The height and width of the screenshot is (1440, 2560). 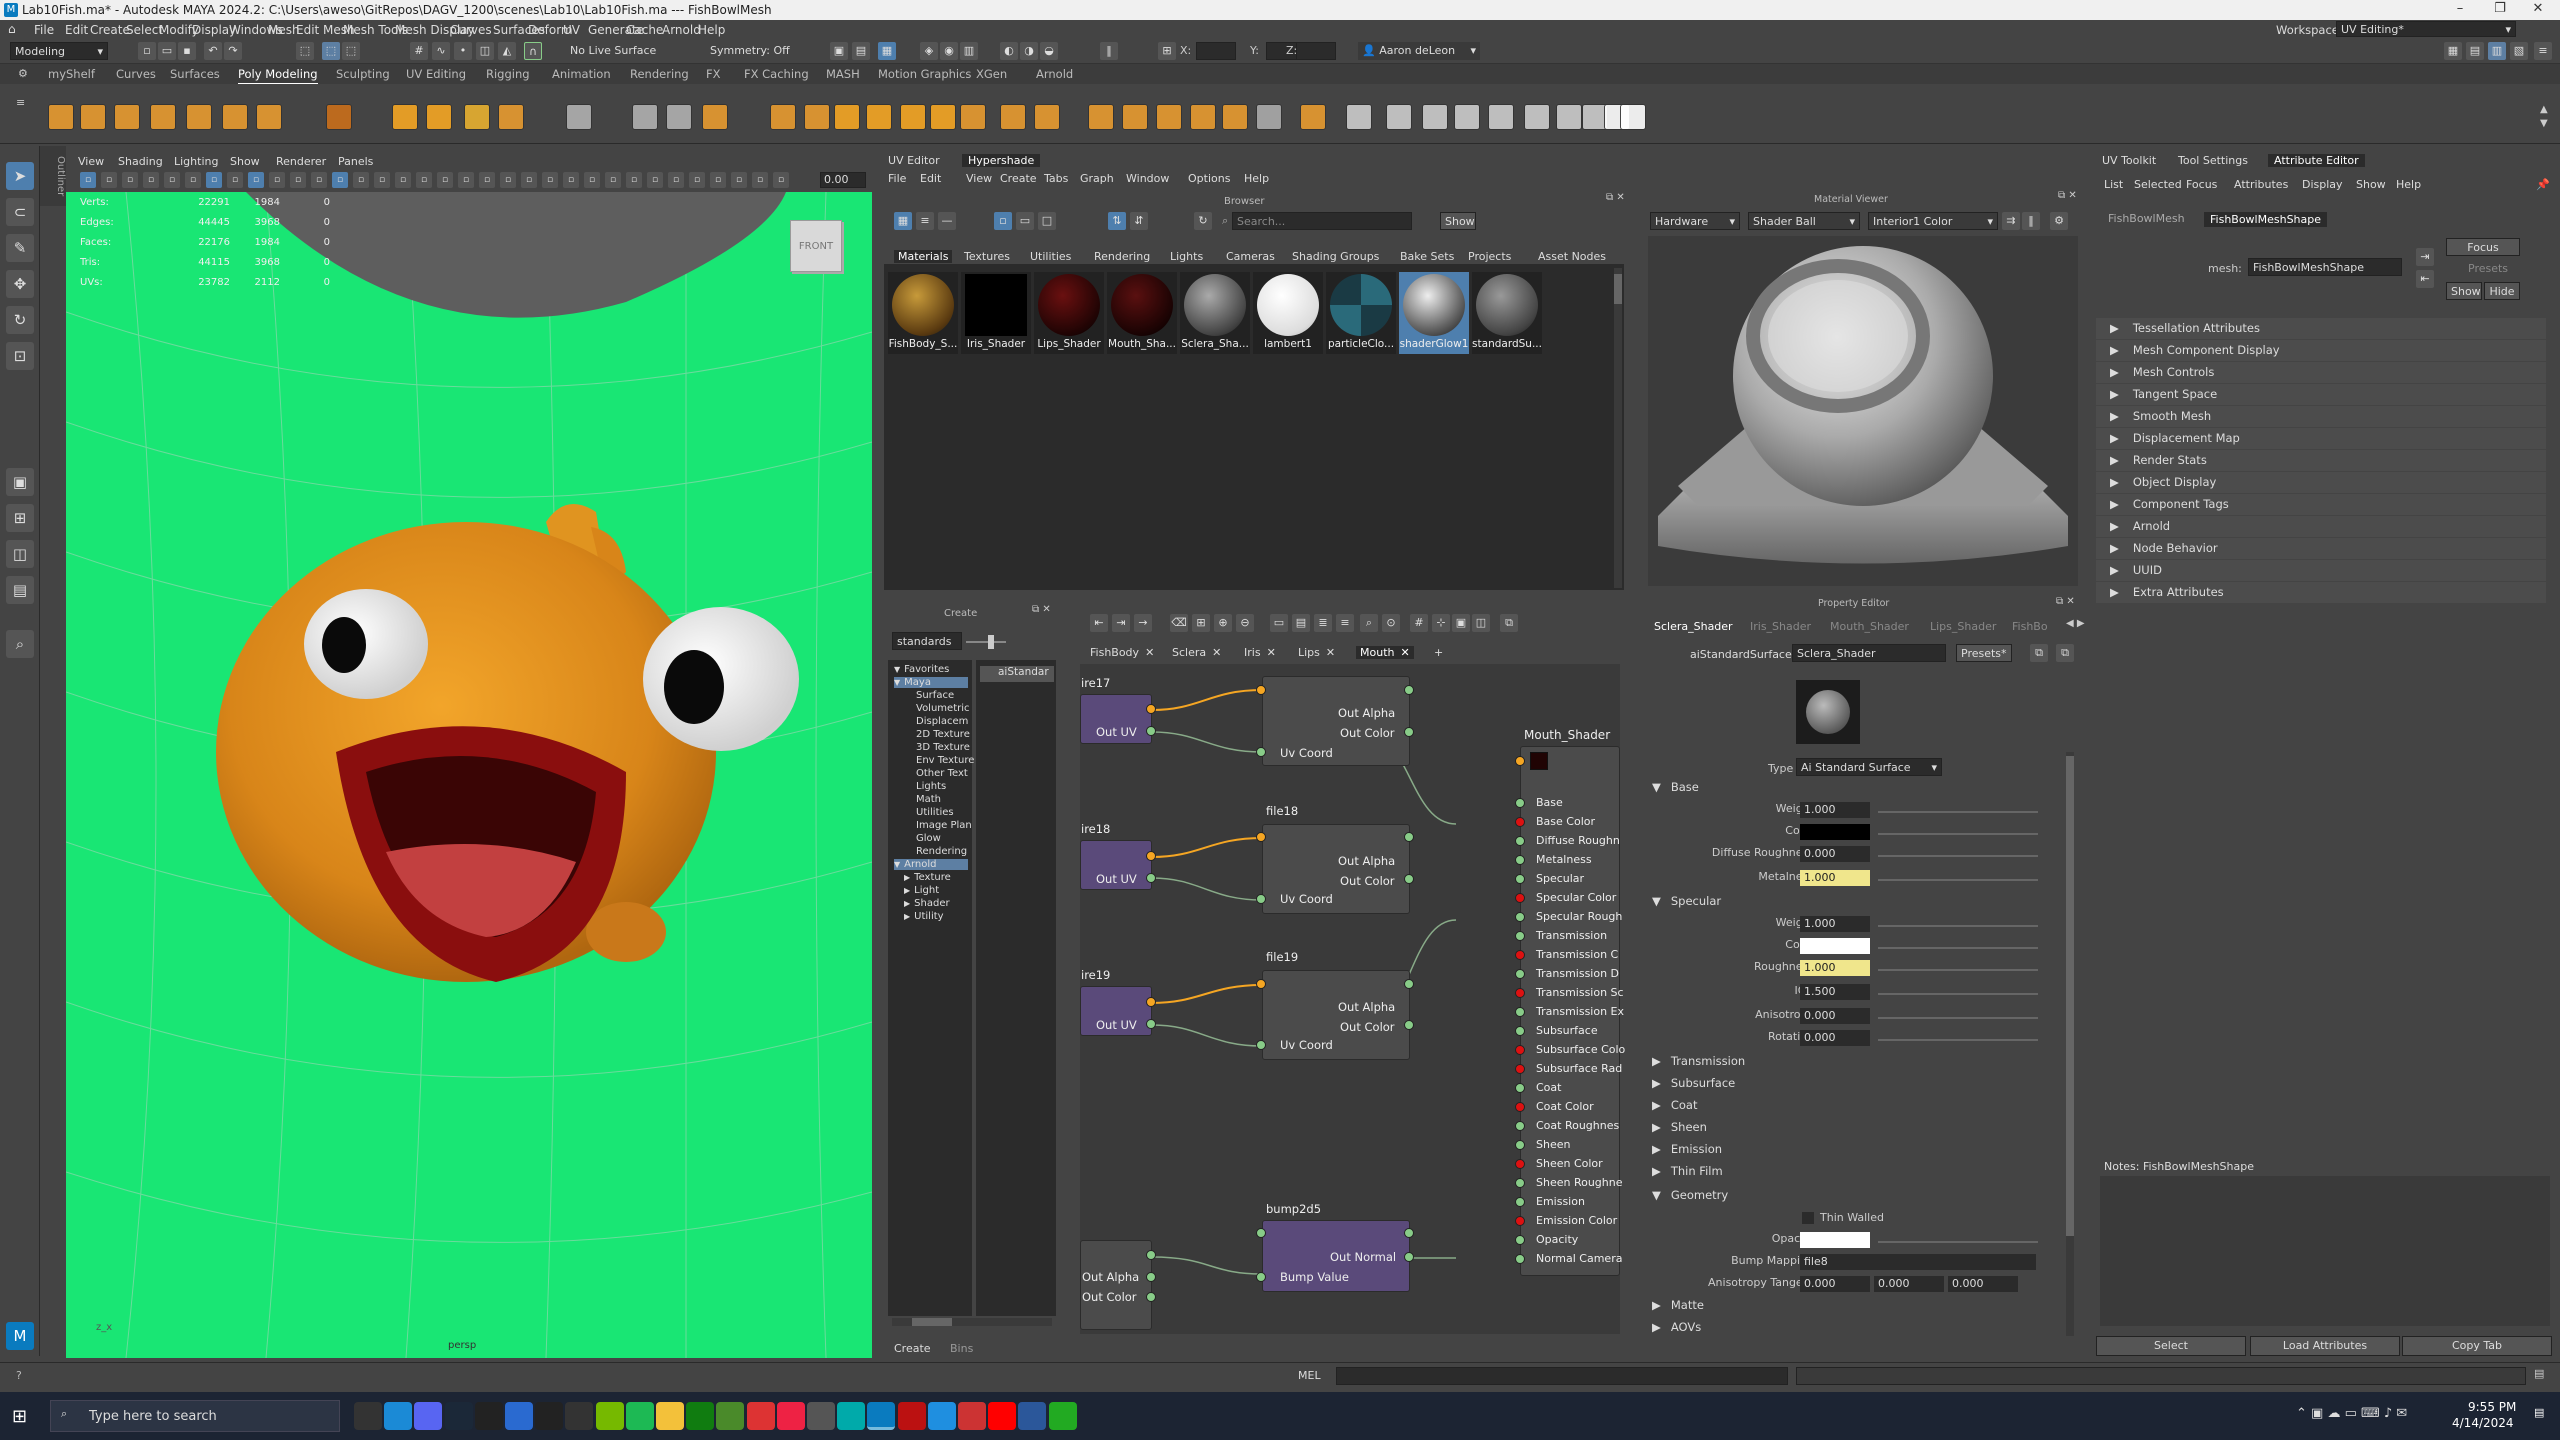 What do you see at coordinates (1047, 117) in the screenshot?
I see `shelf-connect-icon` at bounding box center [1047, 117].